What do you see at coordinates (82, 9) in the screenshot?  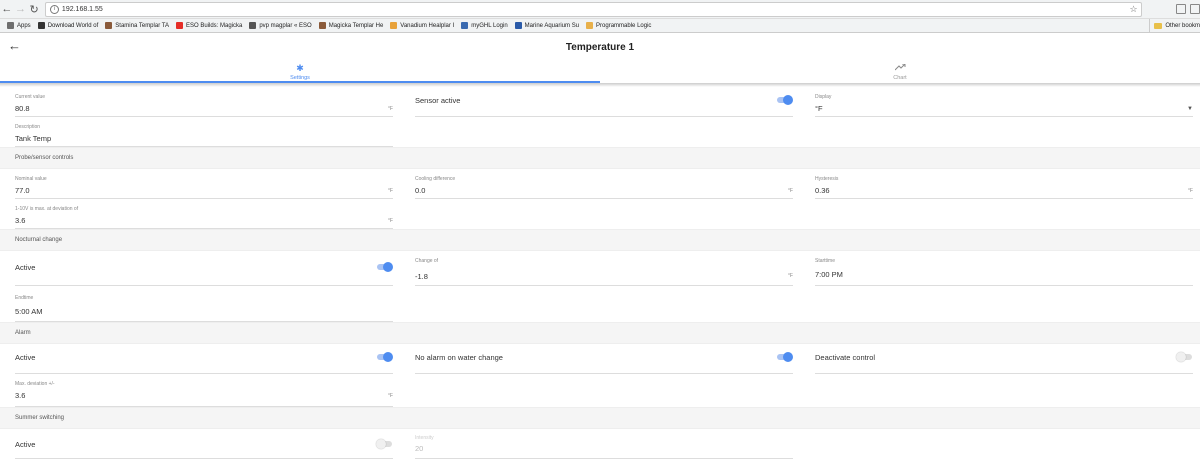 I see `url-text: 192.168.1.55` at bounding box center [82, 9].